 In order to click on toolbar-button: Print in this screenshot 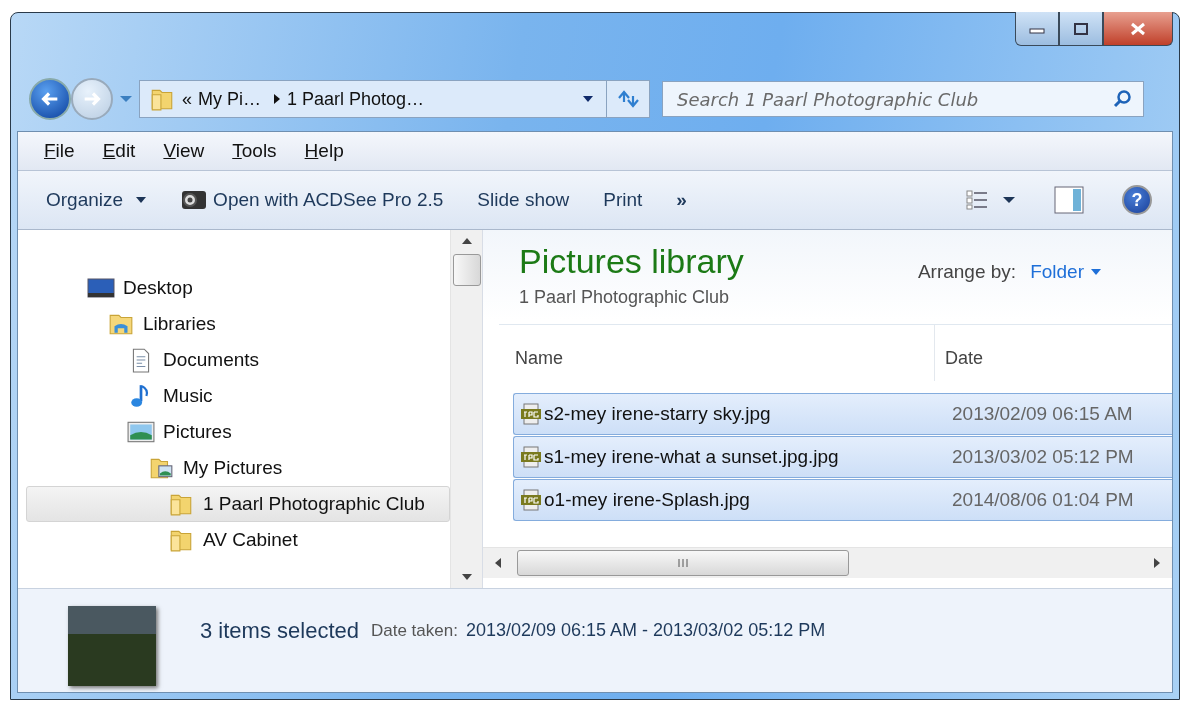, I will do `click(623, 200)`.